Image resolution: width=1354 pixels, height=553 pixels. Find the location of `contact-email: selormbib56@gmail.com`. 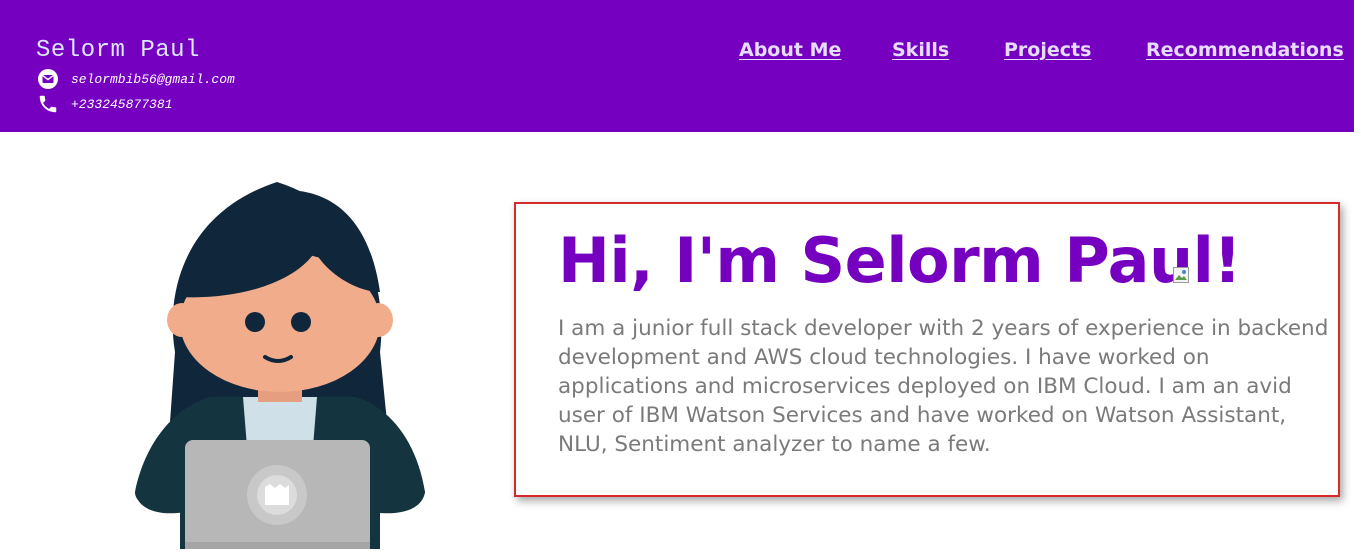

contact-email: selormbib56@gmail.com is located at coordinates (135, 79).